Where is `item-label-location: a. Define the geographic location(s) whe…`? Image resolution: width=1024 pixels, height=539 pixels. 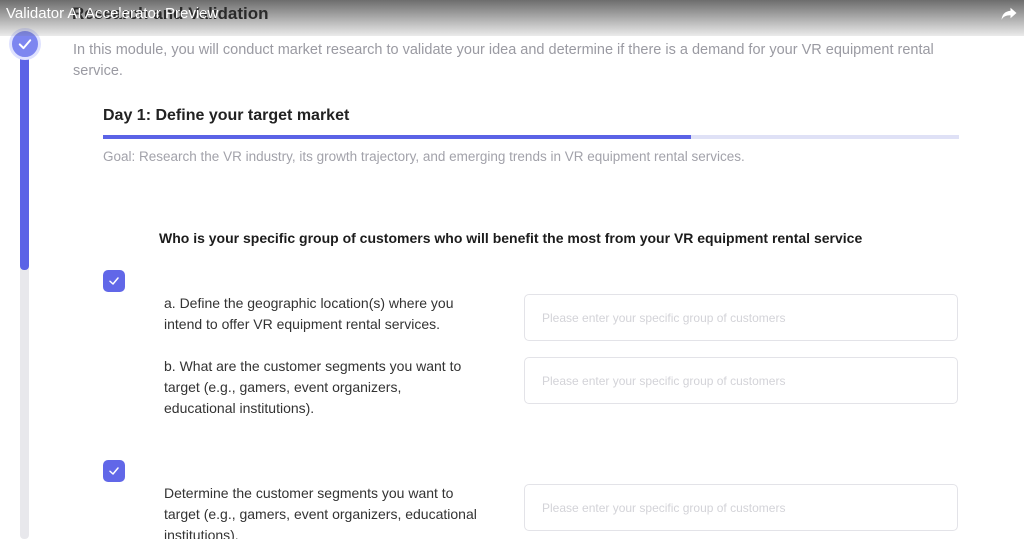
item-label-location: a. Define the geographic location(s) whe… is located at coordinates (309, 313).